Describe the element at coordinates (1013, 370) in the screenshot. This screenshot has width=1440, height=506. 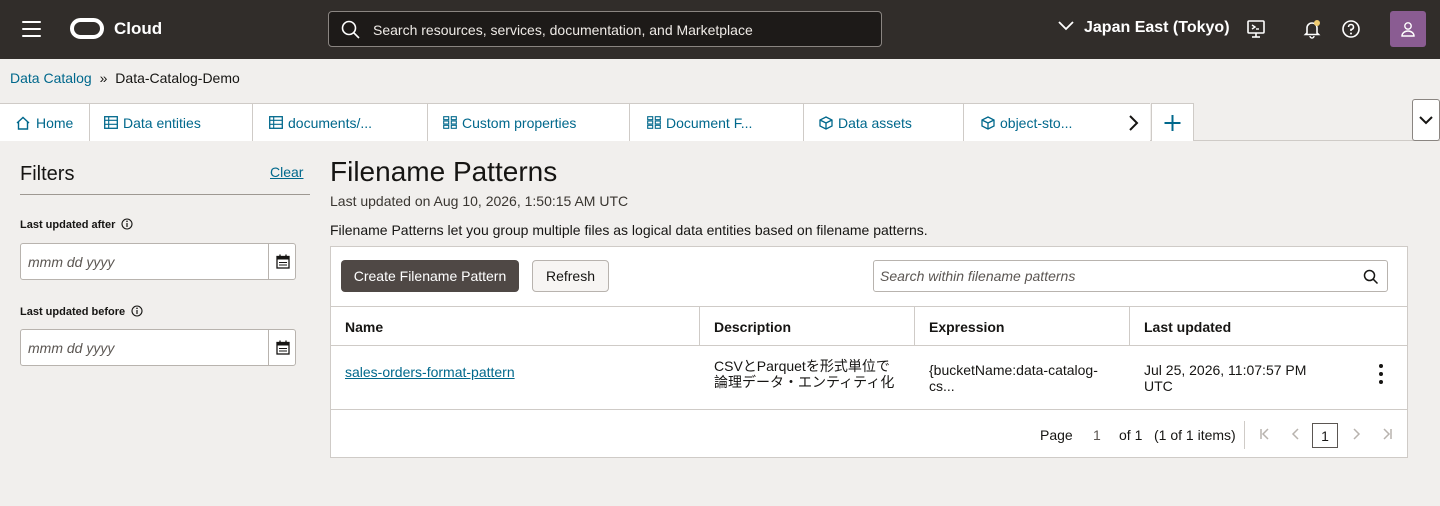
I see `pattern-expression-line-1: {bucketName:data-catalog-` at that location.